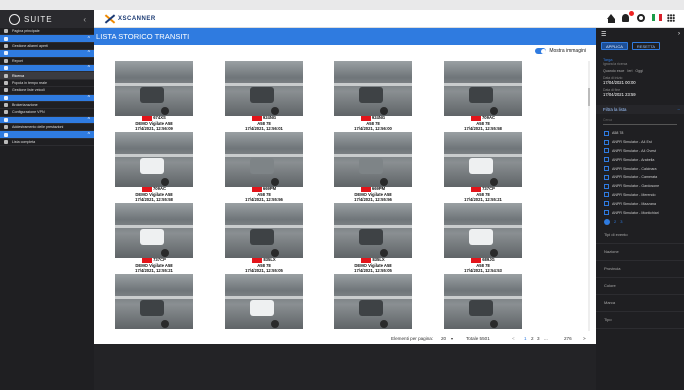  Describe the element at coordinates (525, 338) in the screenshot. I see `page-1-button: 1` at that location.